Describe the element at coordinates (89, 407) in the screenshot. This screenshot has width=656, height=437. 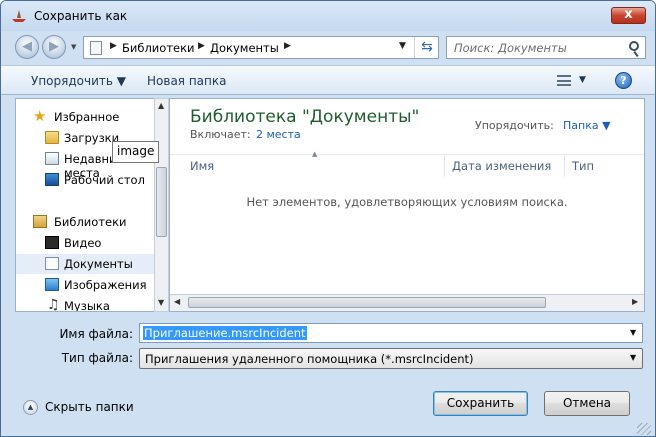
I see `hide-folders-label: Скрыть папки` at that location.